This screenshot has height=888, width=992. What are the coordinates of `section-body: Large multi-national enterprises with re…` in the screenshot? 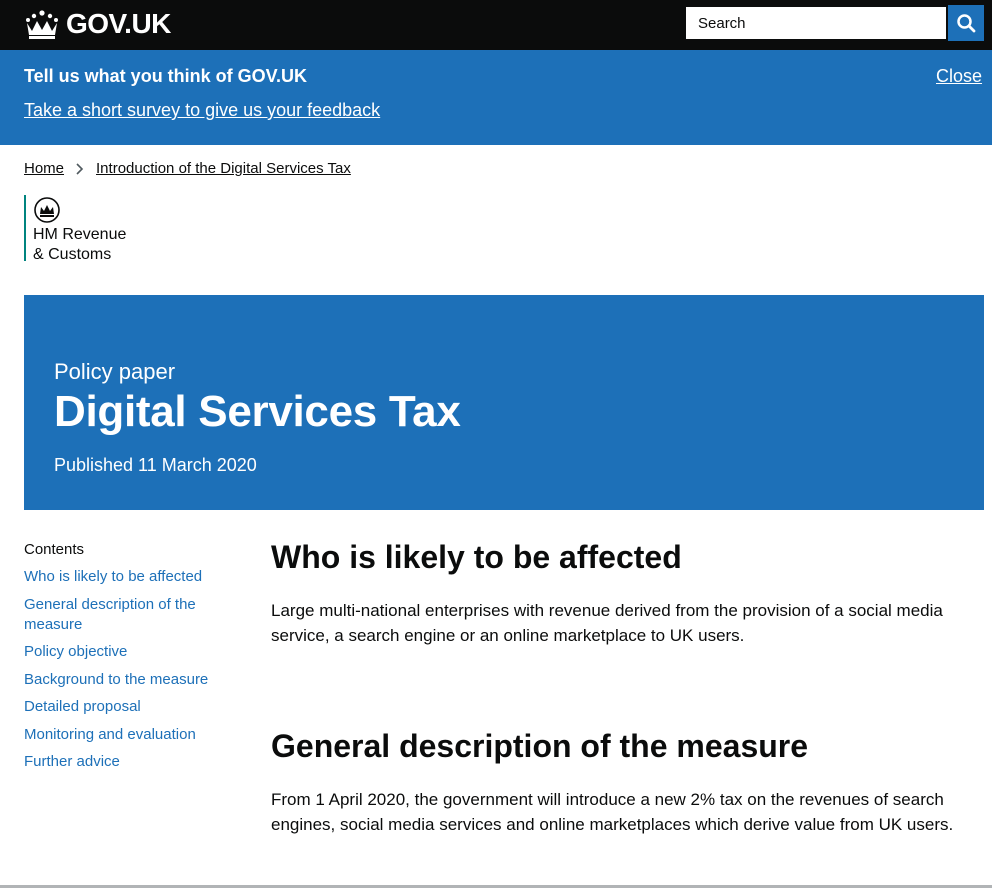 It's located at (607, 623).